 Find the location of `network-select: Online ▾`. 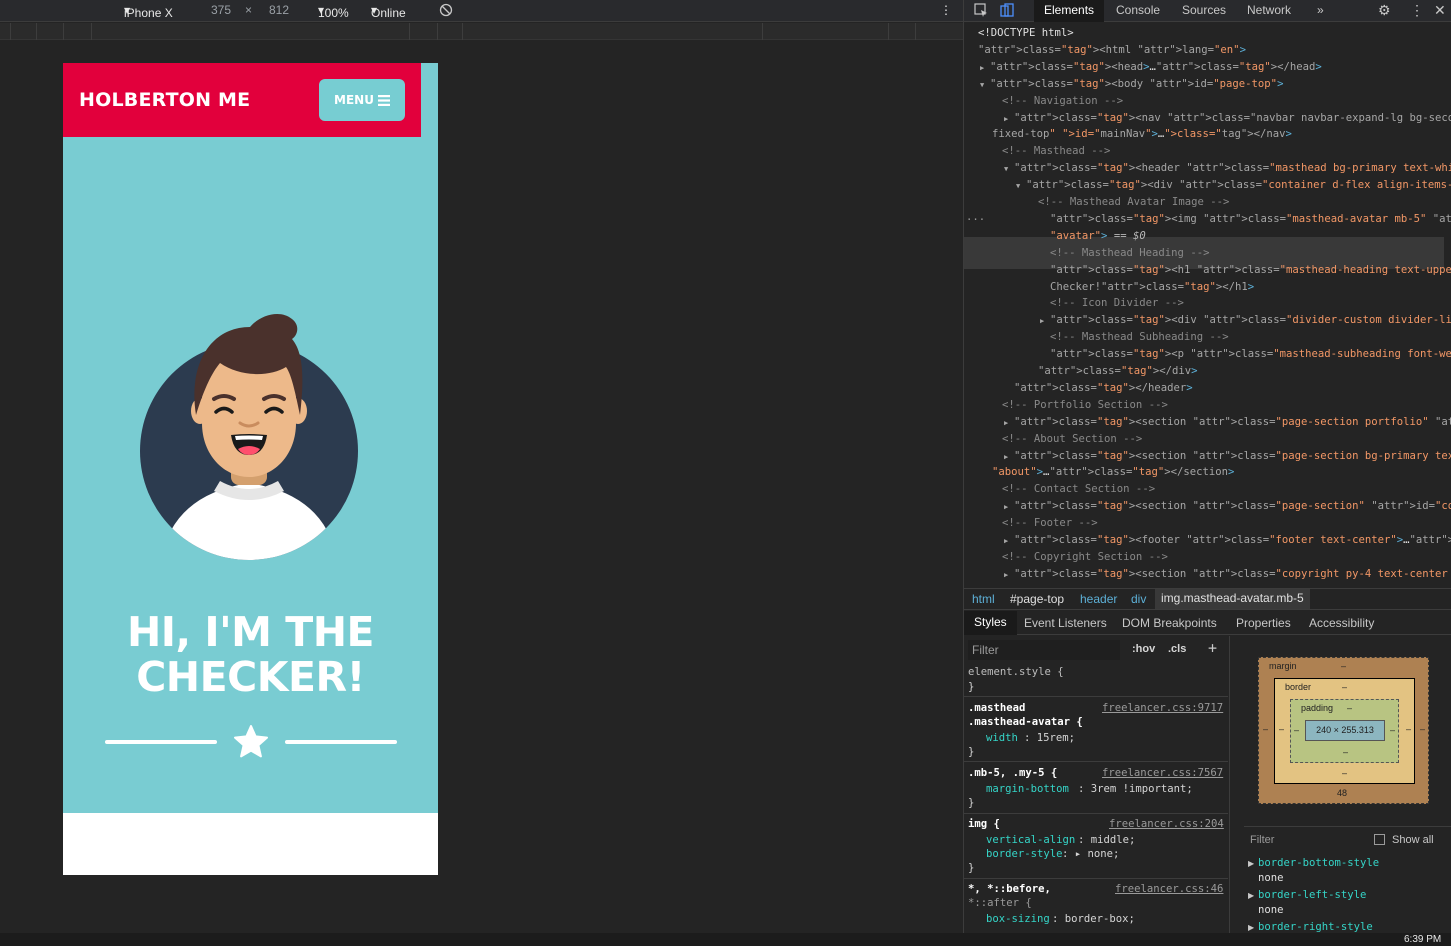

network-select: Online ▾ is located at coordinates (388, 11).